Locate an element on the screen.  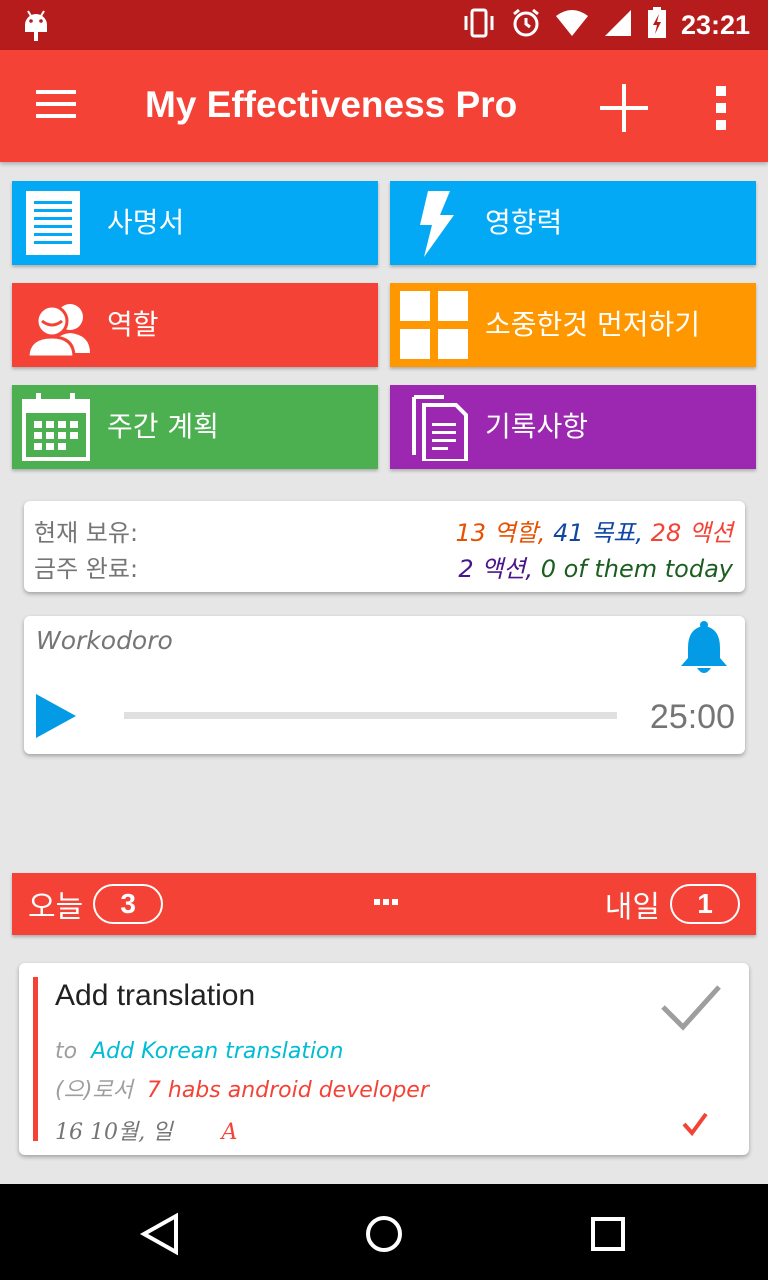
task-title: Add translation is located at coordinates (155, 995).